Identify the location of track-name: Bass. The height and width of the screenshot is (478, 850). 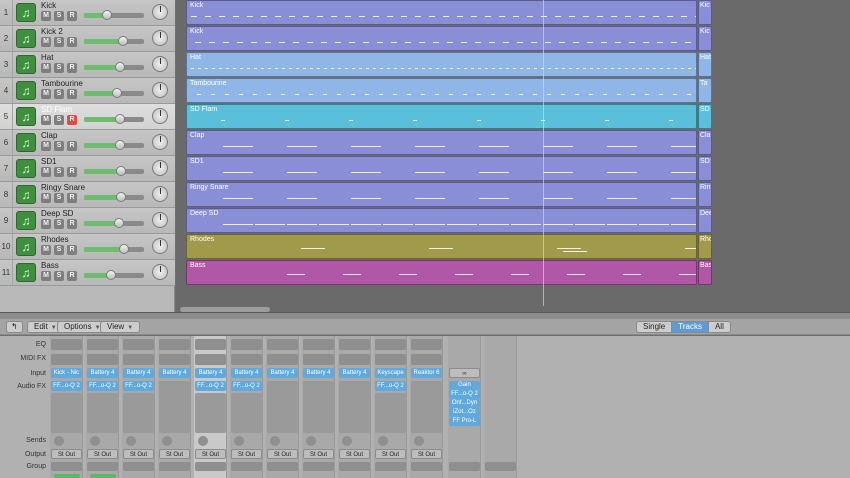
(50, 265).